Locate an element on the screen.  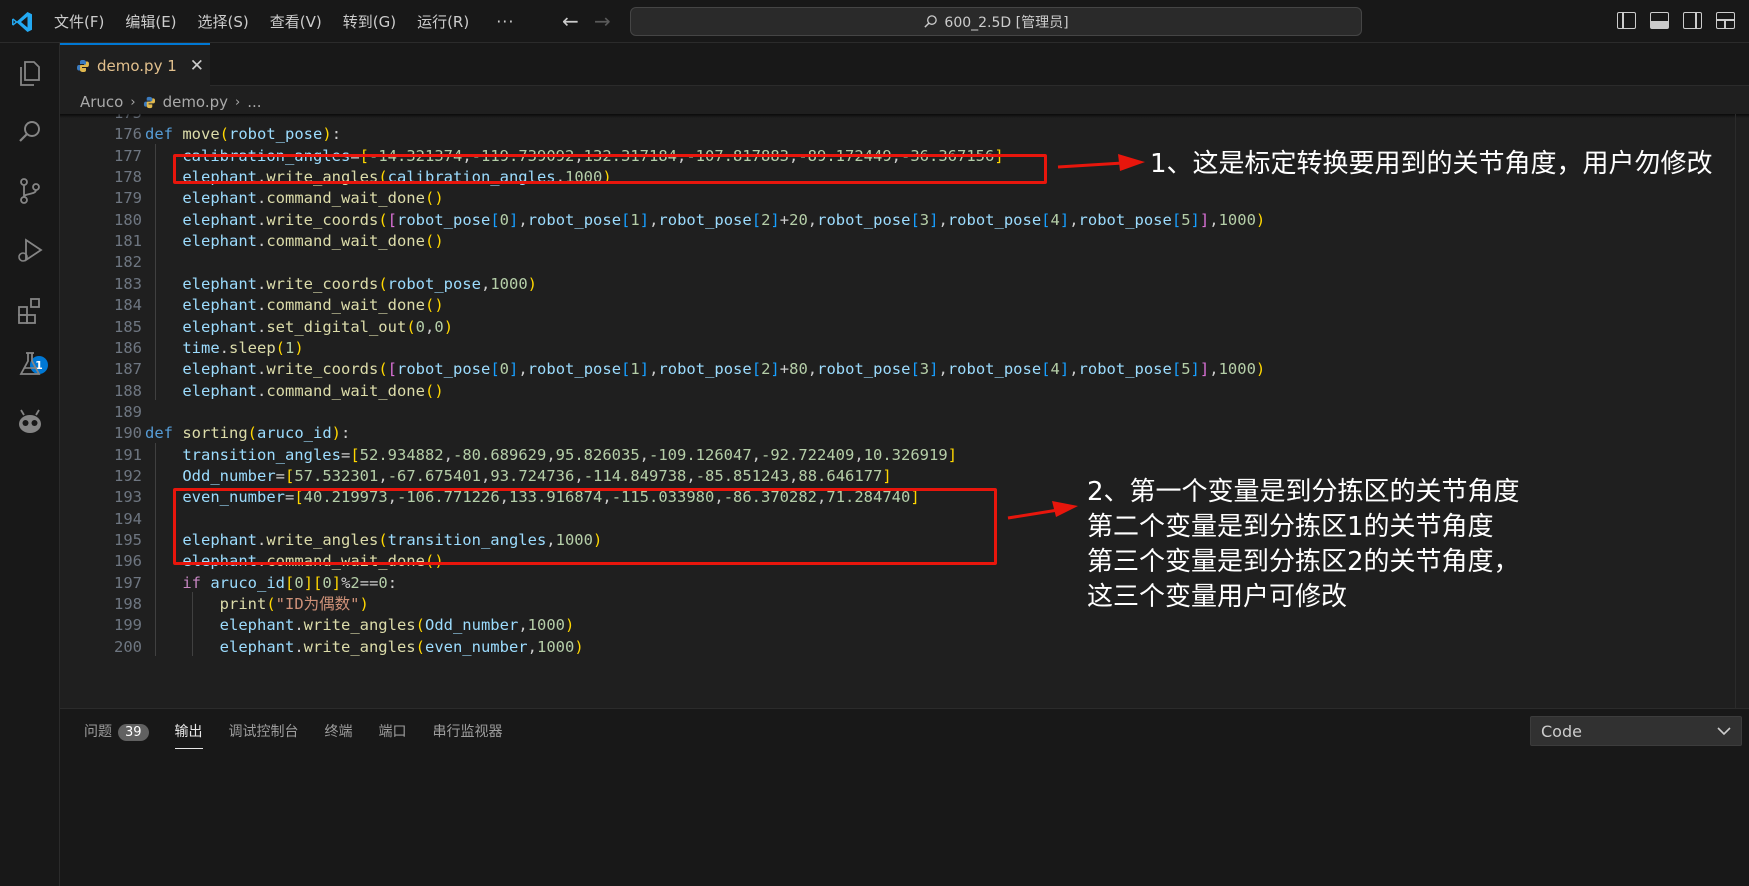
editor-tab-strip: demo.py 1 ✕ is located at coordinates (904, 64).